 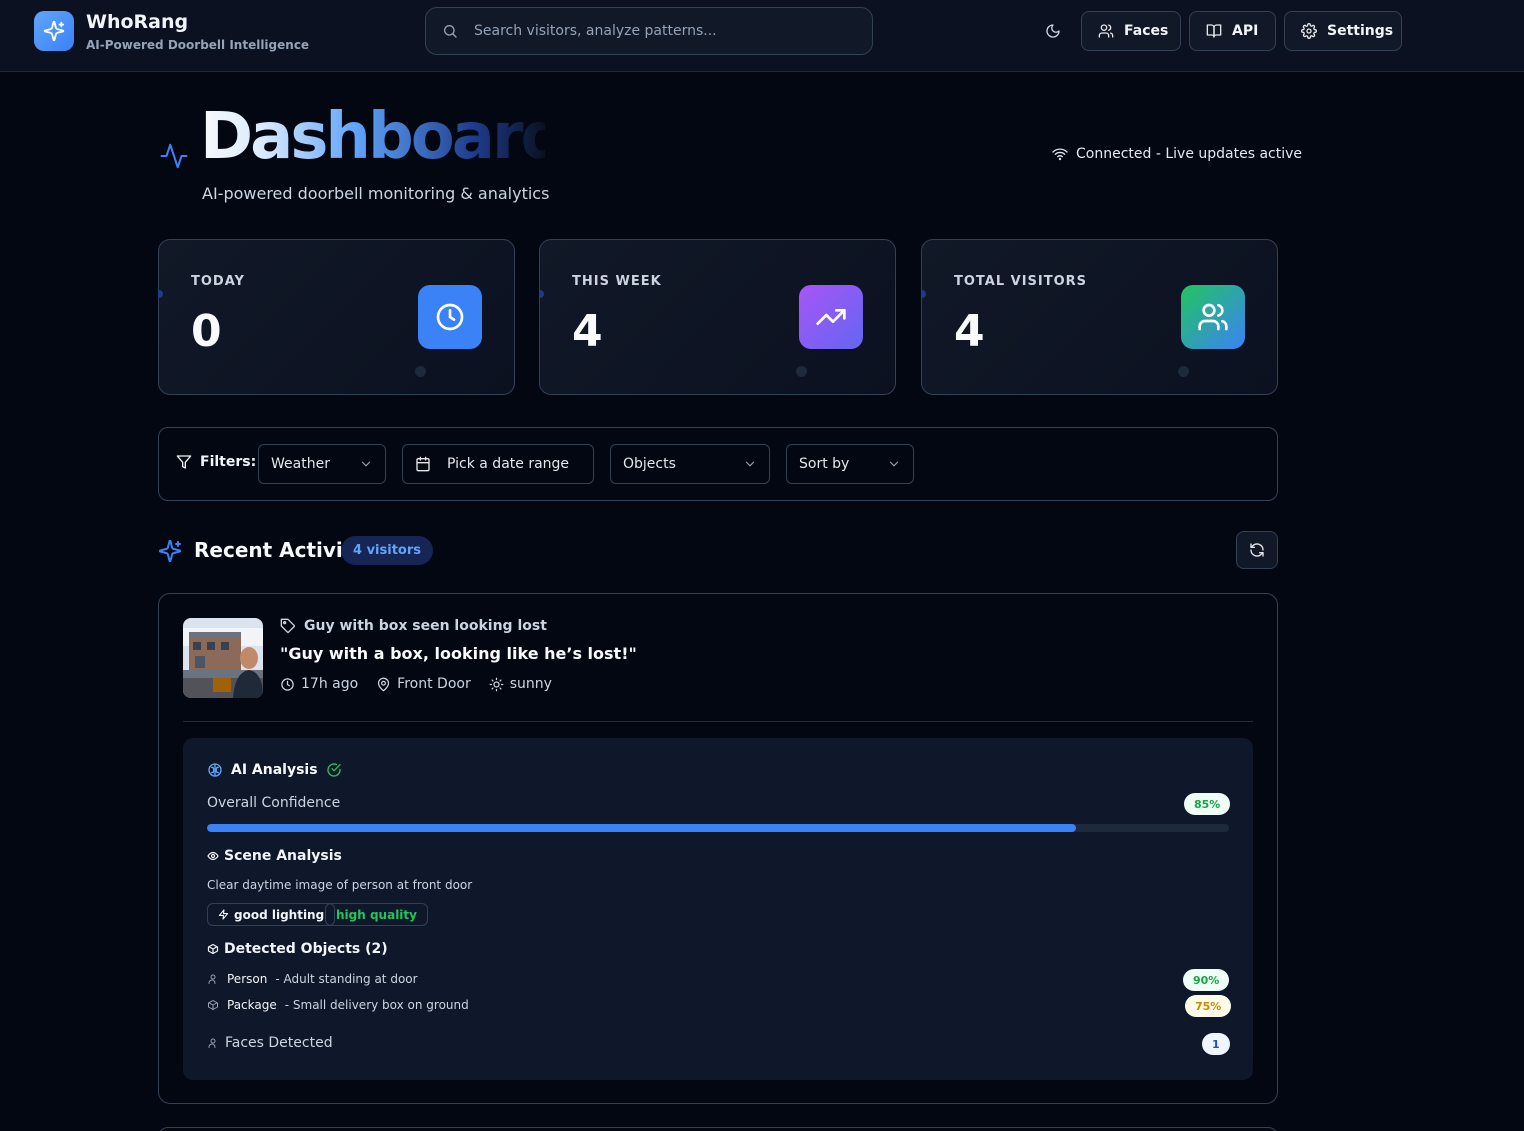 I want to click on ai-analysis-header: AI Analysis, so click(x=274, y=770).